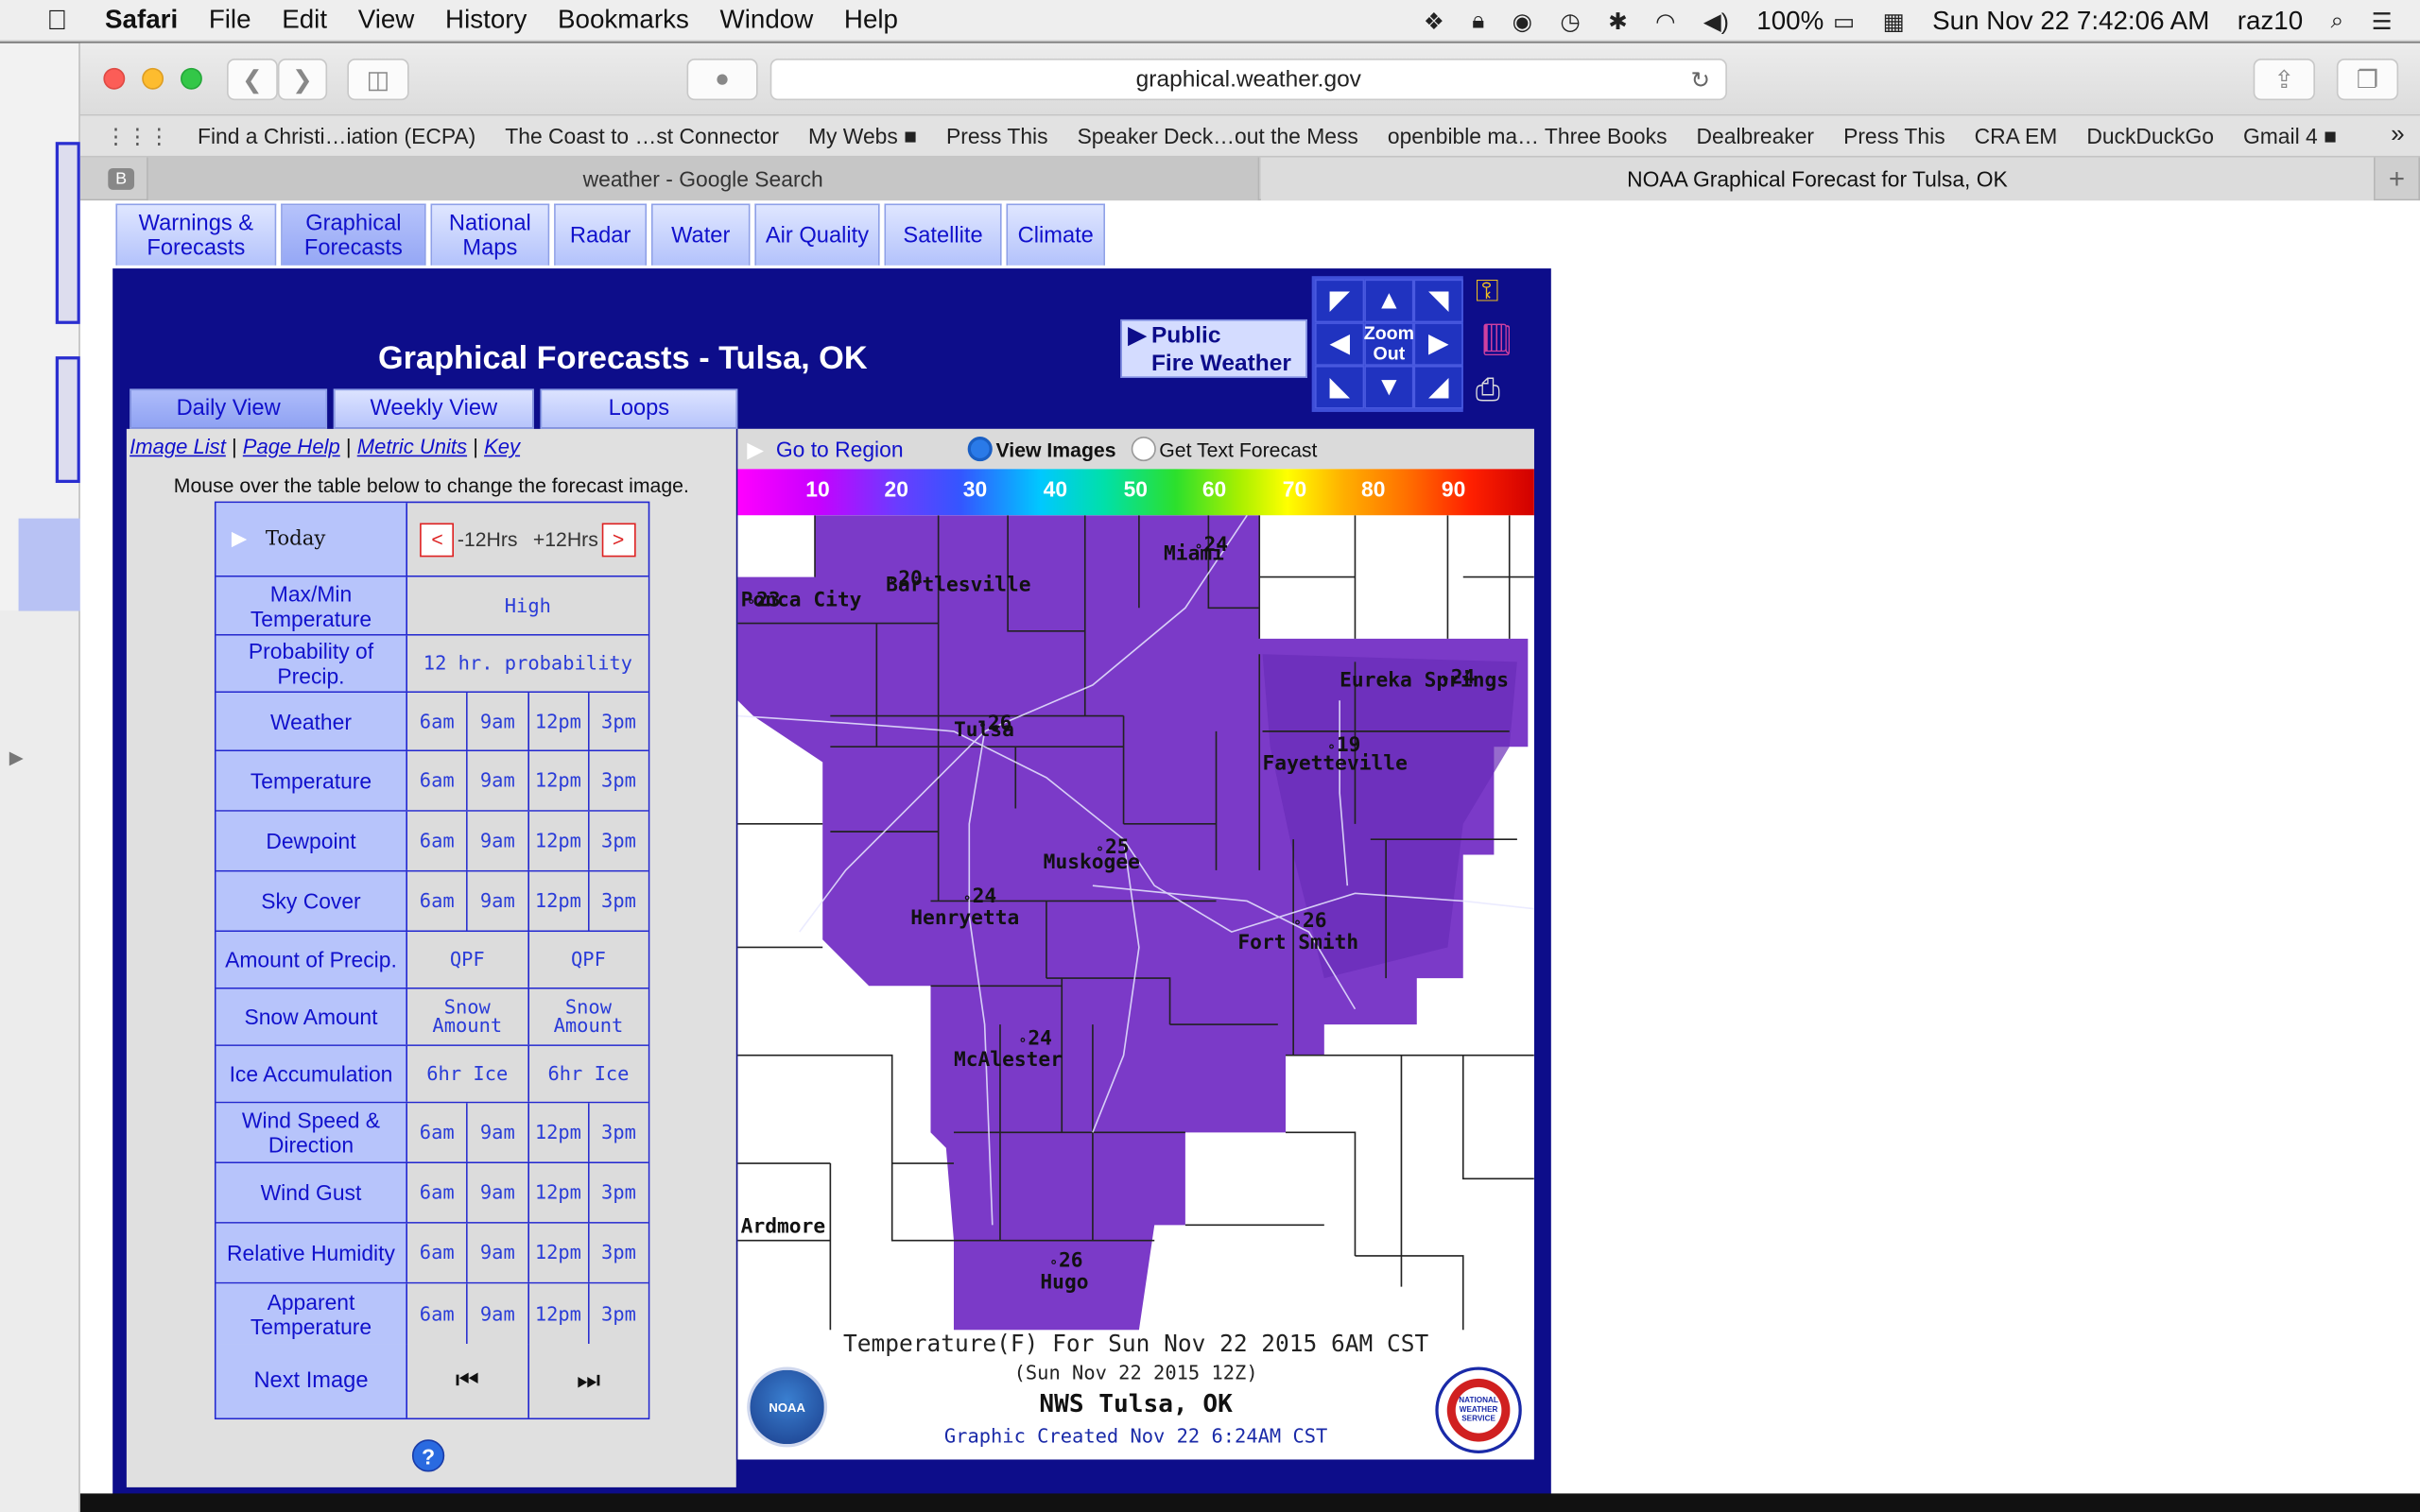 This screenshot has width=2420, height=1512. What do you see at coordinates (2270, 21) in the screenshot?
I see `user-name: raz10` at bounding box center [2270, 21].